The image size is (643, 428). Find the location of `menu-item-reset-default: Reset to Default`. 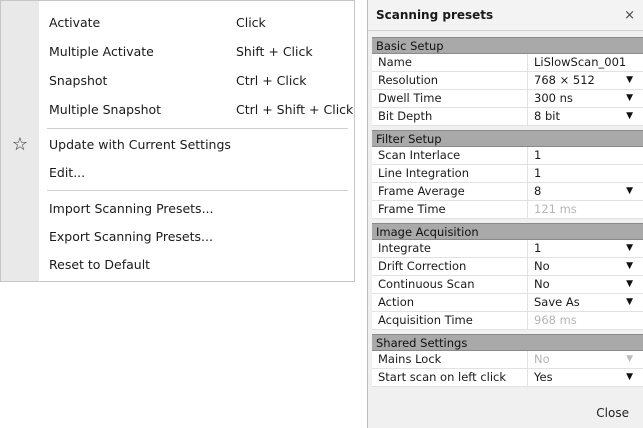

menu-item-reset-default: Reset to Default is located at coordinates (196, 265).